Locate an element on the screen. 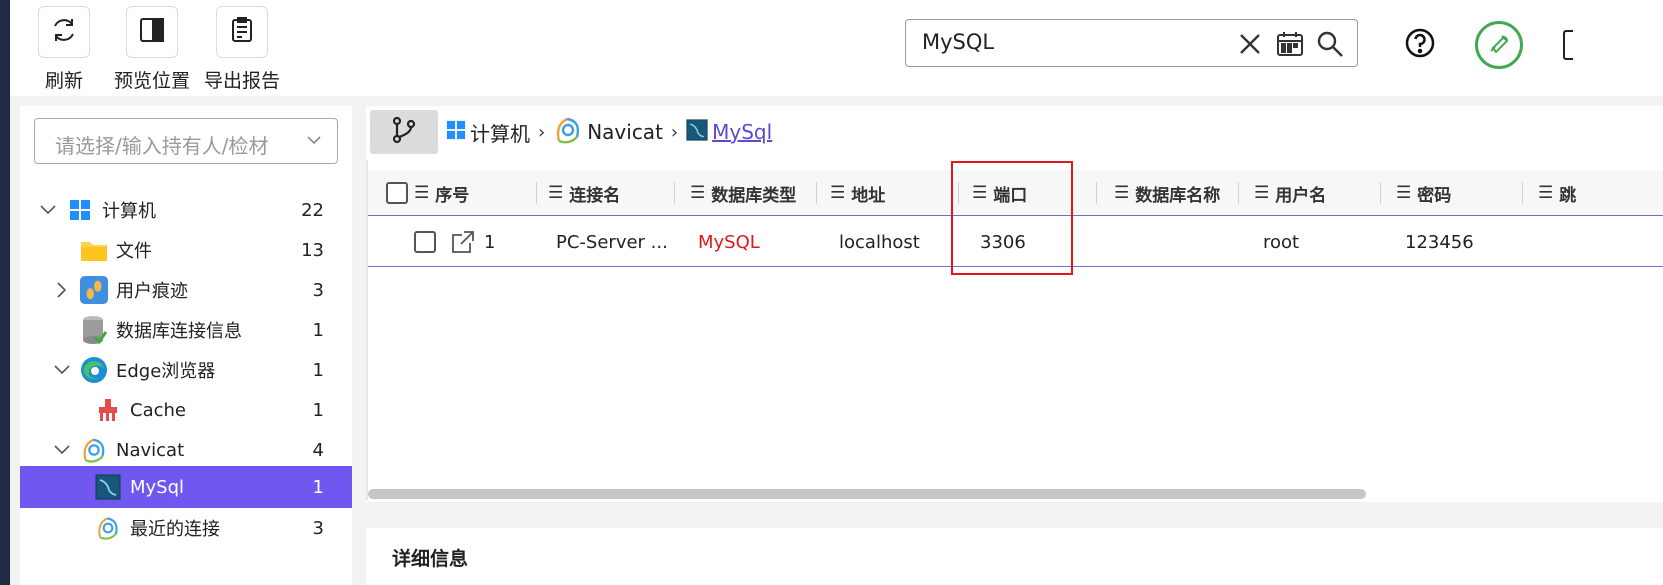 The image size is (1663, 585). tree-item-label: 计算机 is located at coordinates (129, 211).